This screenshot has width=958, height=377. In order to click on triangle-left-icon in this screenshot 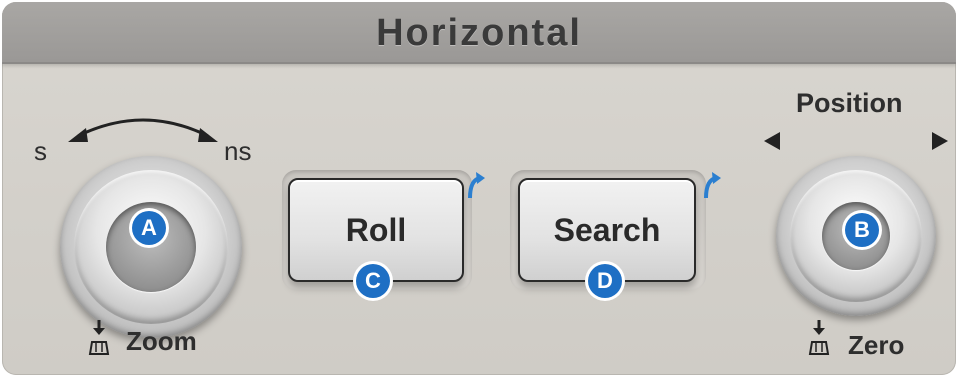, I will do `click(772, 141)`.